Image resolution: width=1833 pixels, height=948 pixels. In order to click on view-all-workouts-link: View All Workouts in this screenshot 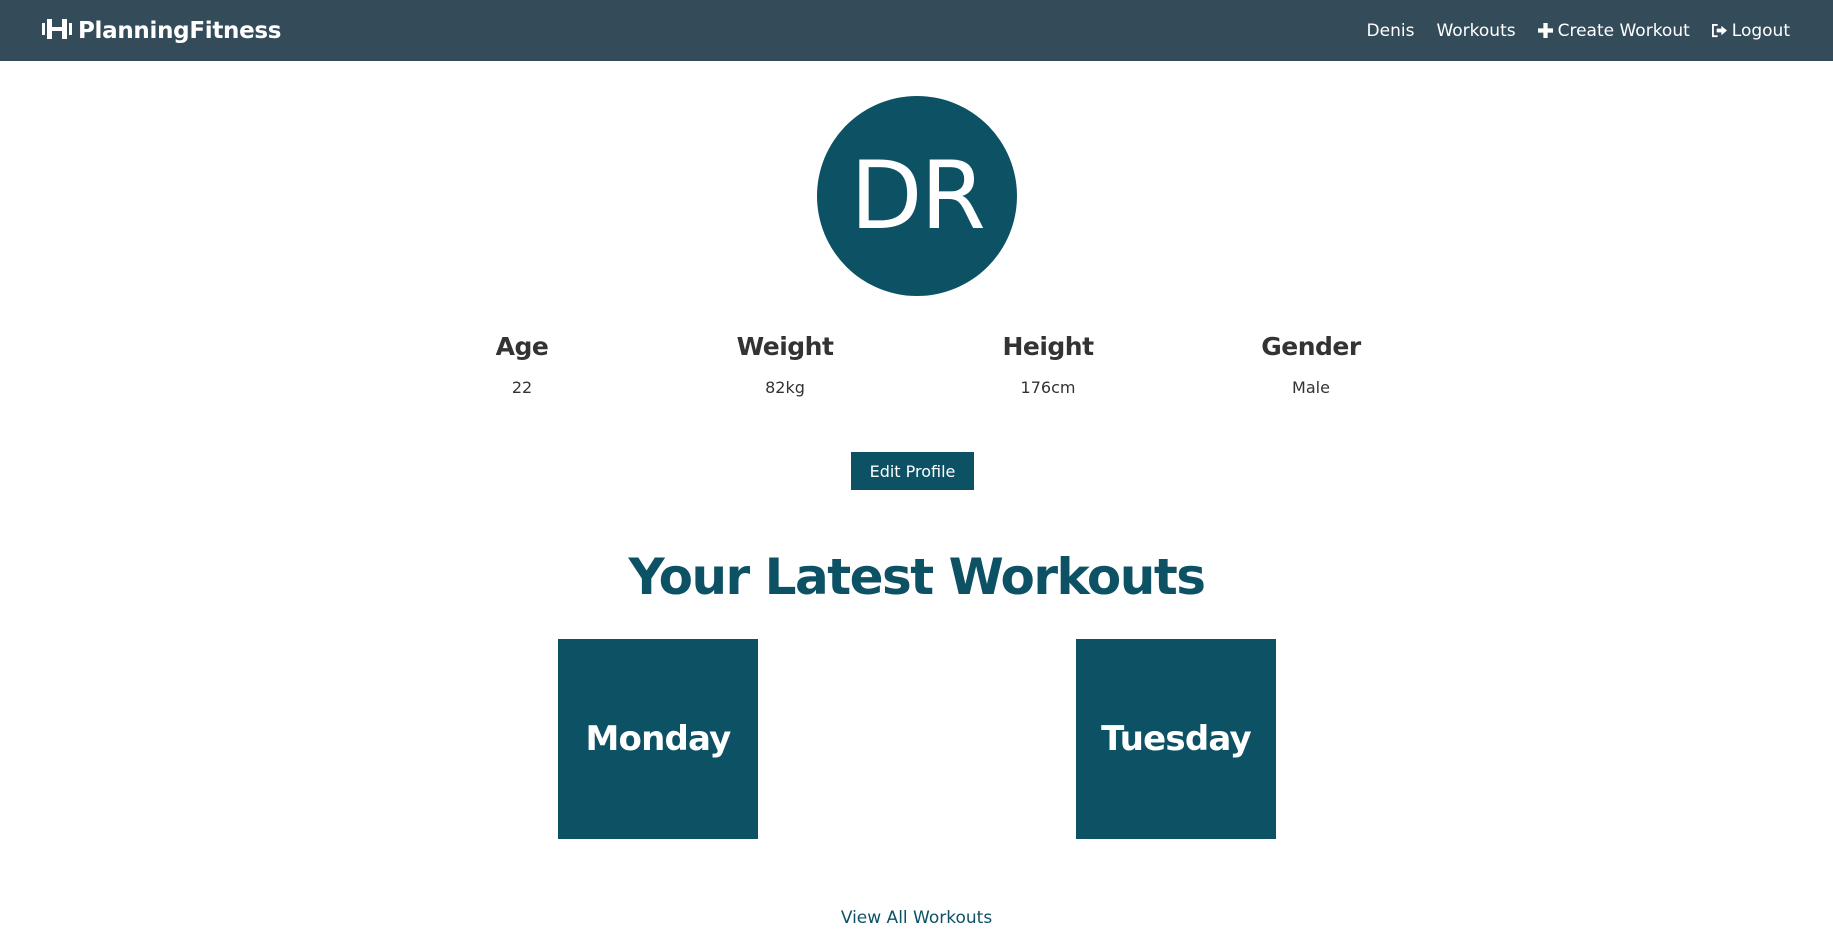, I will do `click(916, 918)`.